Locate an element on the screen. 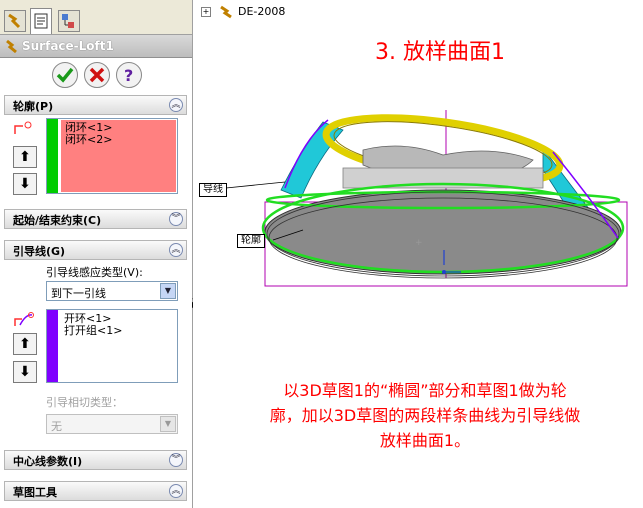 The width and height of the screenshot is (643, 508). part-icon is located at coordinates (225, 12).